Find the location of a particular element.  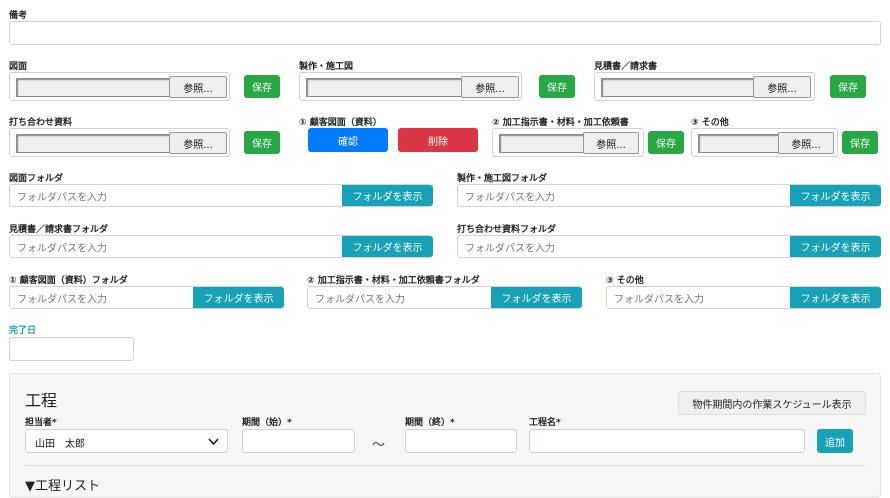

drawing-folder-label: 図面フォルダ is located at coordinates (36, 179).